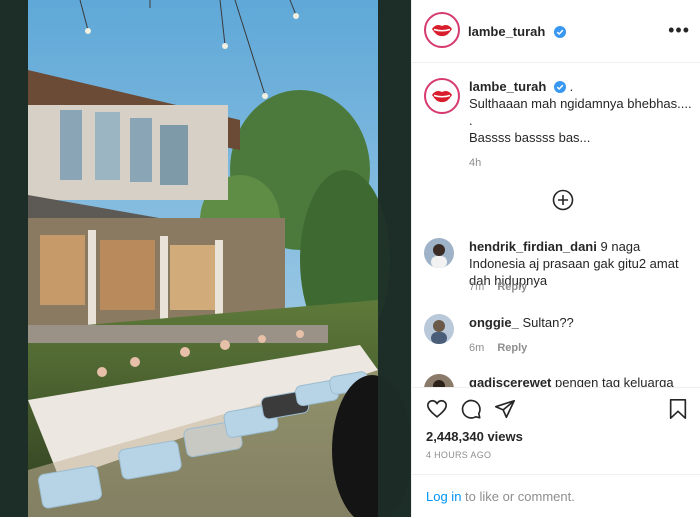 Image resolution: width=700 pixels, height=519 pixels. I want to click on comment-time: 7m, so click(477, 287).